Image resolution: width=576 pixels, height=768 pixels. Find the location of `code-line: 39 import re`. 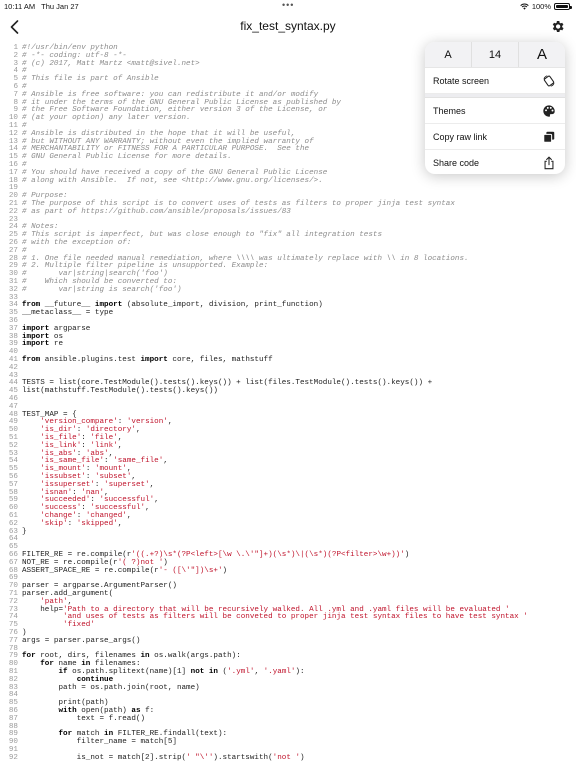

code-line: 39 import re is located at coordinates (288, 344).